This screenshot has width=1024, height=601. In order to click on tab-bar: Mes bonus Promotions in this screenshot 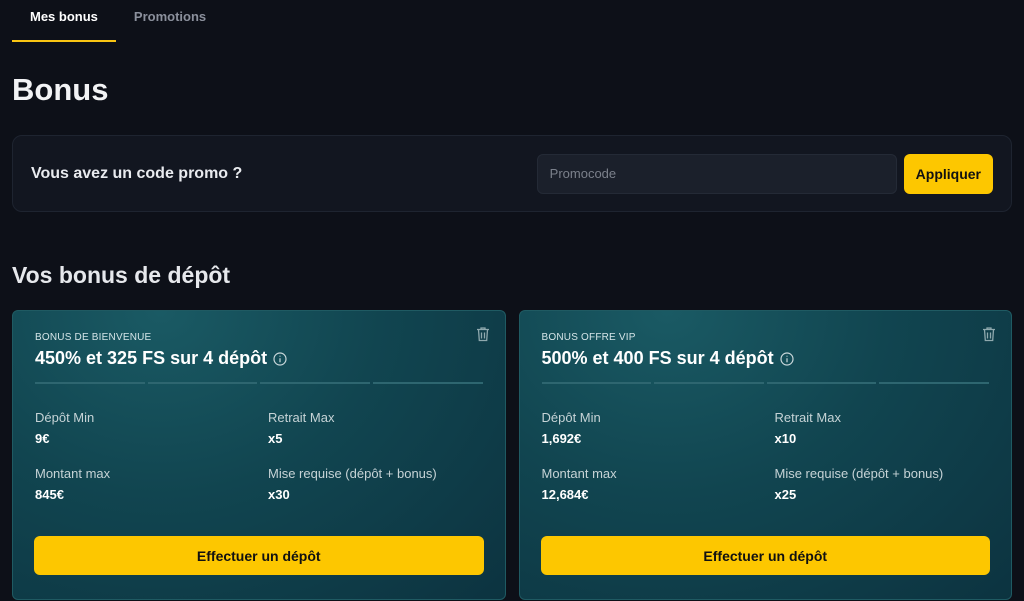, I will do `click(512, 21)`.